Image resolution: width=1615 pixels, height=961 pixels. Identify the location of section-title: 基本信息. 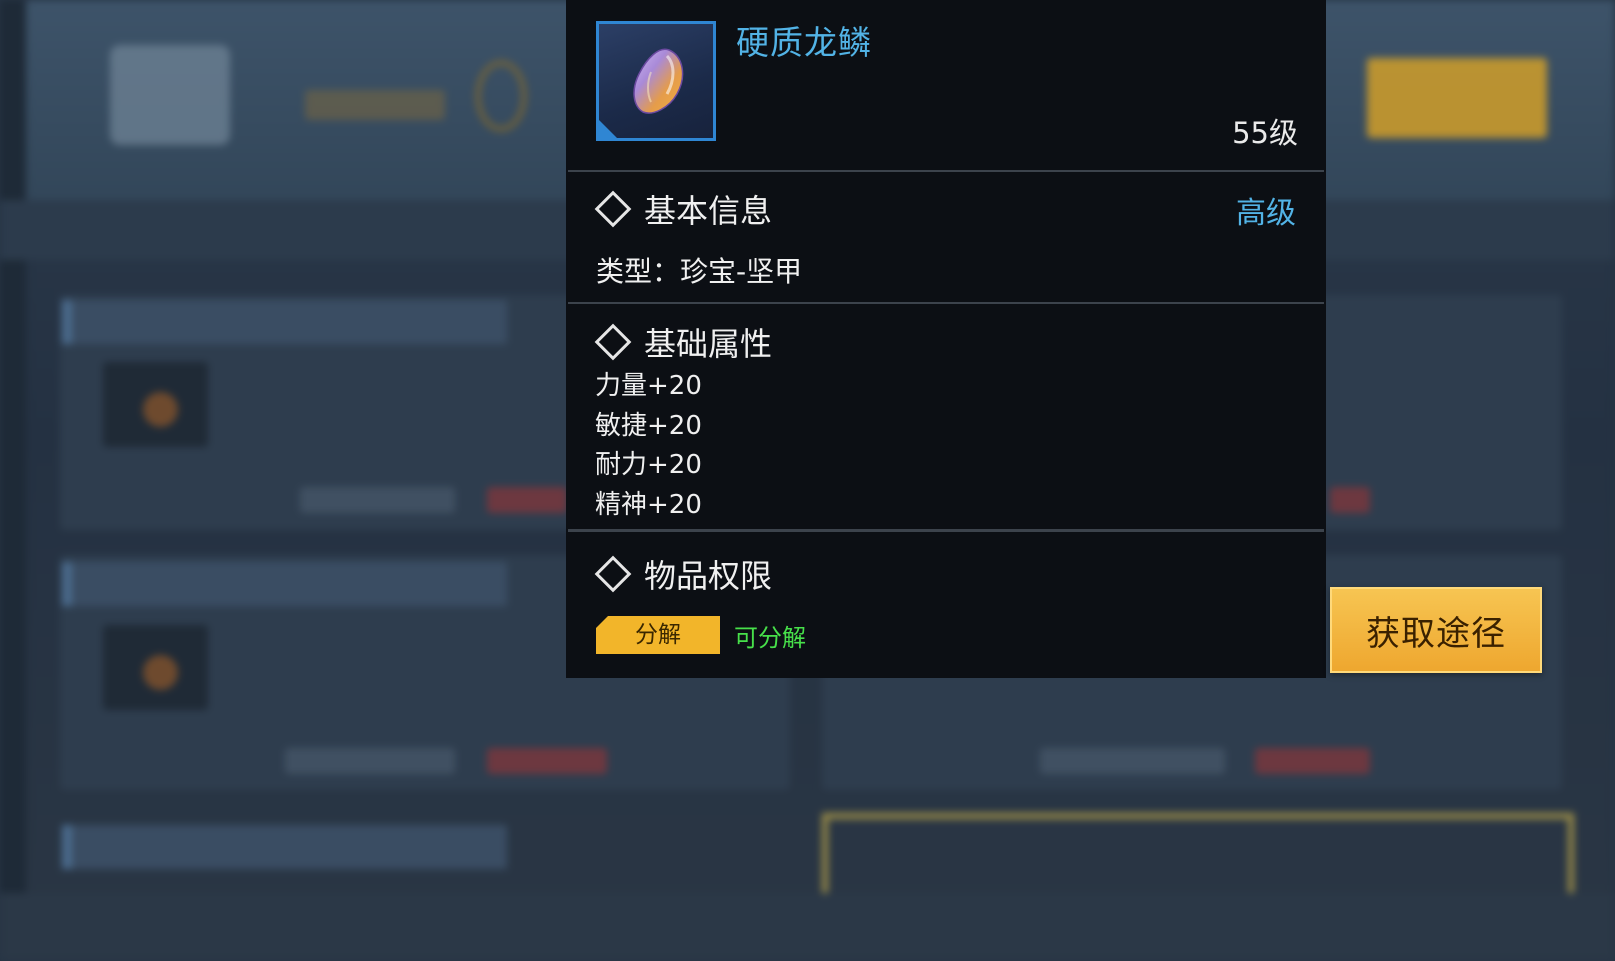
(708, 211).